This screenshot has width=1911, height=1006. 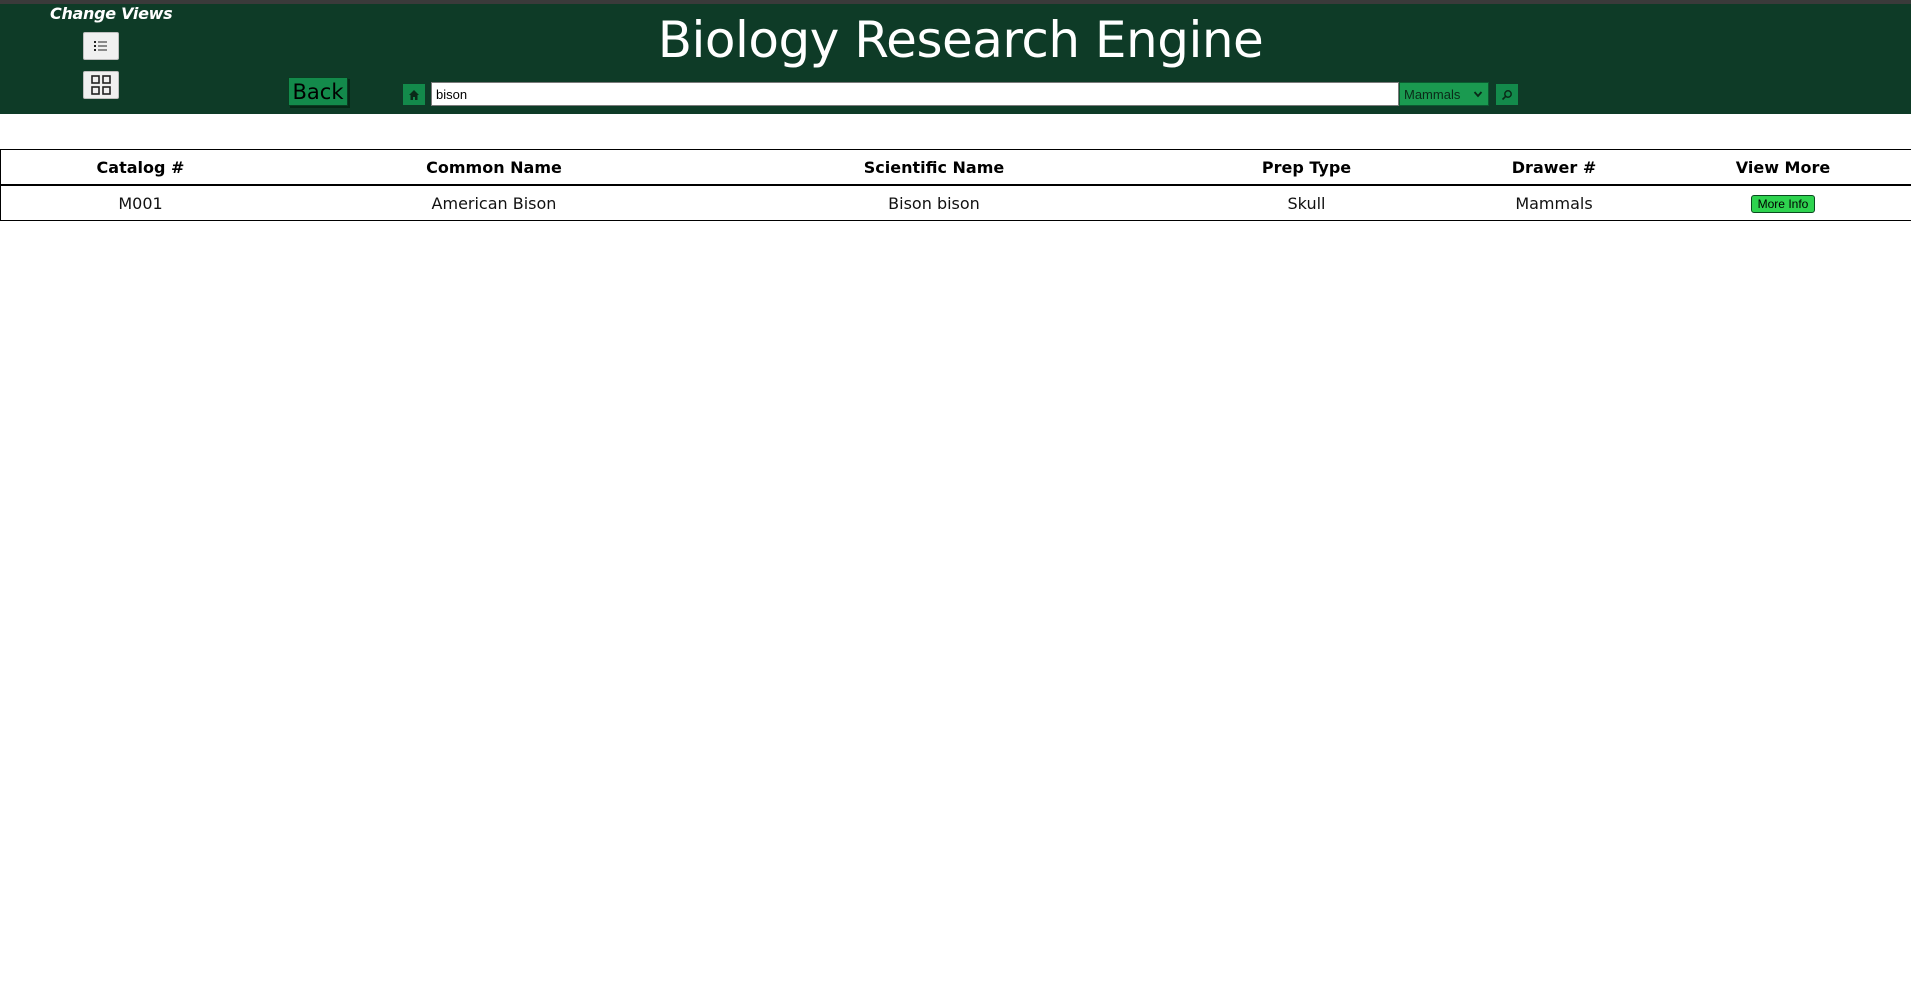 I want to click on search-icon, so click(x=1506, y=94).